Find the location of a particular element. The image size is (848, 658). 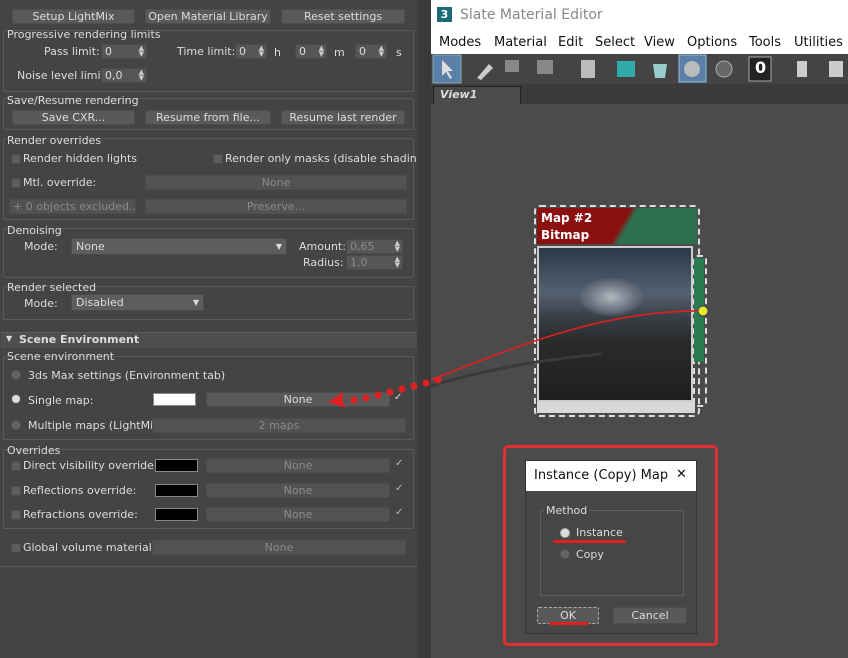

menu-edit: Edit is located at coordinates (570, 42).